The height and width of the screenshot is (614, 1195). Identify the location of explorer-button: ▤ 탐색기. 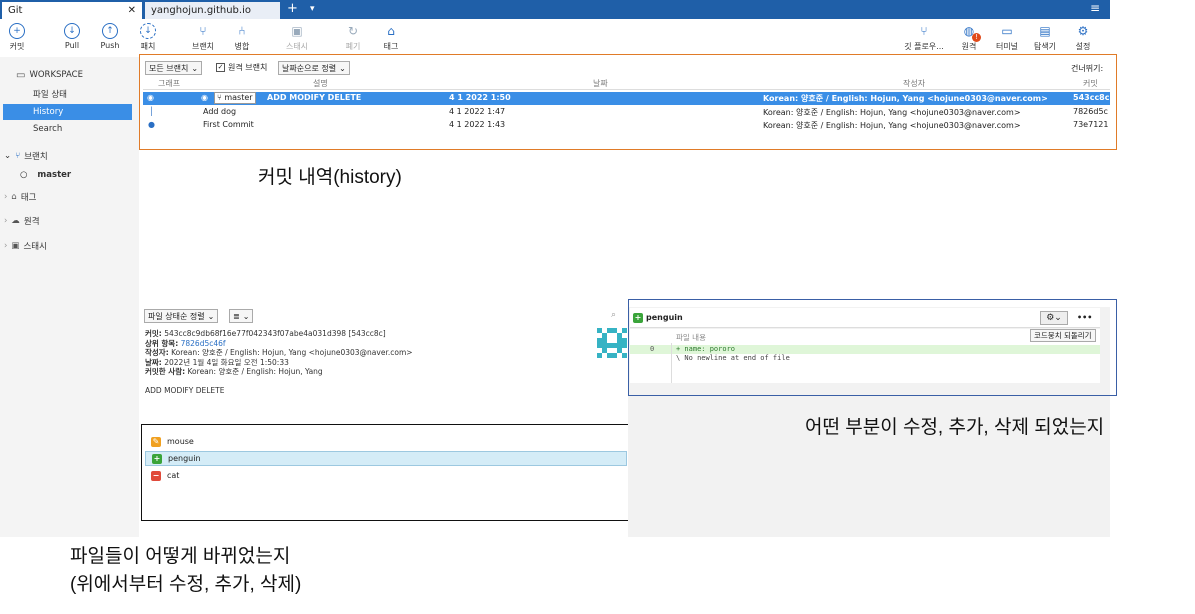
(1045, 37).